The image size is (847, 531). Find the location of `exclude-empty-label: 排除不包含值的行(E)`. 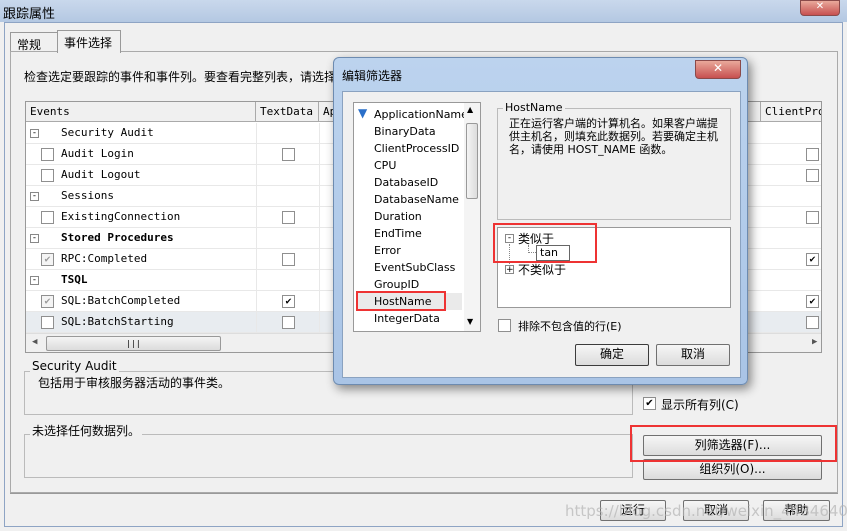

exclude-empty-label: 排除不包含值的行(E) is located at coordinates (570, 326).